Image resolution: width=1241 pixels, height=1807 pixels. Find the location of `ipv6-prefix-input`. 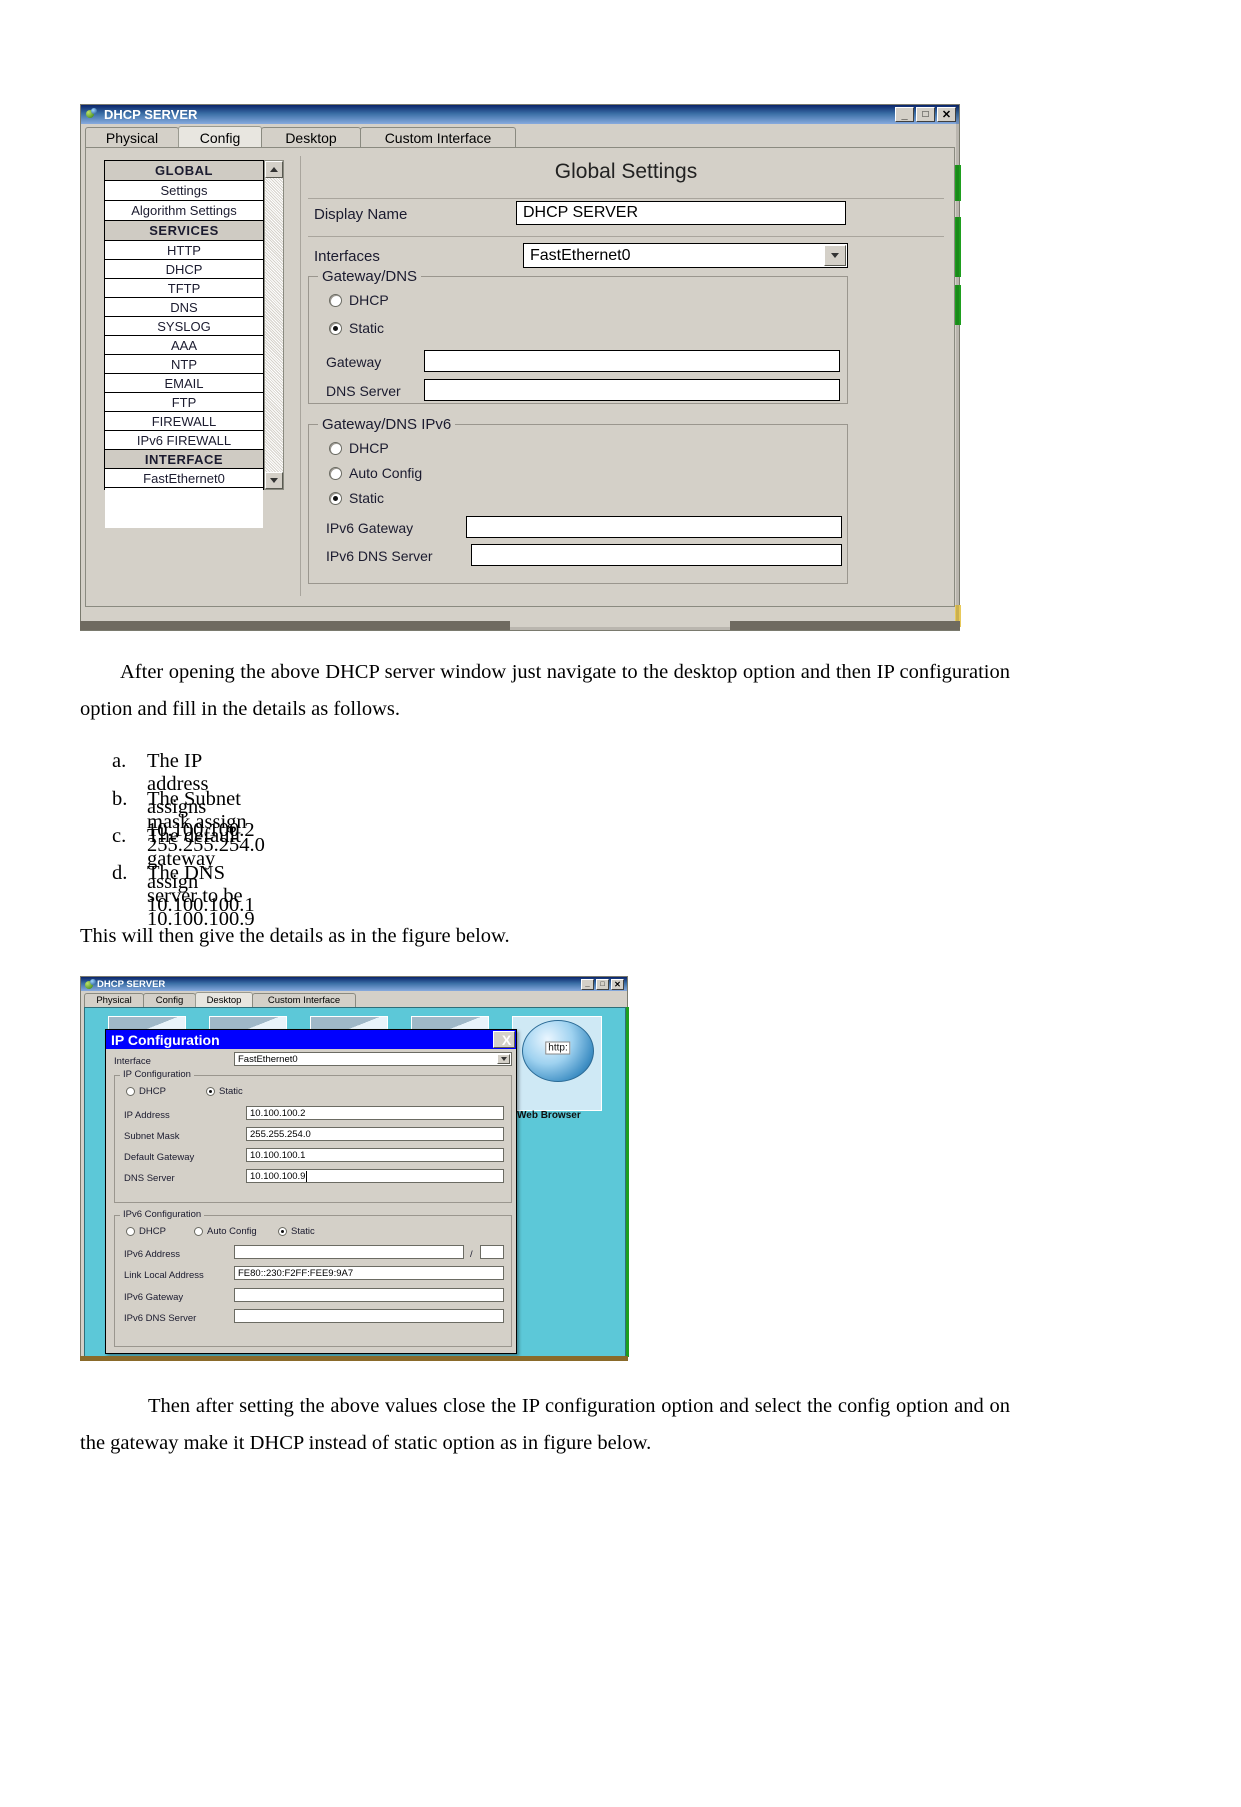

ipv6-prefix-input is located at coordinates (492, 1252).